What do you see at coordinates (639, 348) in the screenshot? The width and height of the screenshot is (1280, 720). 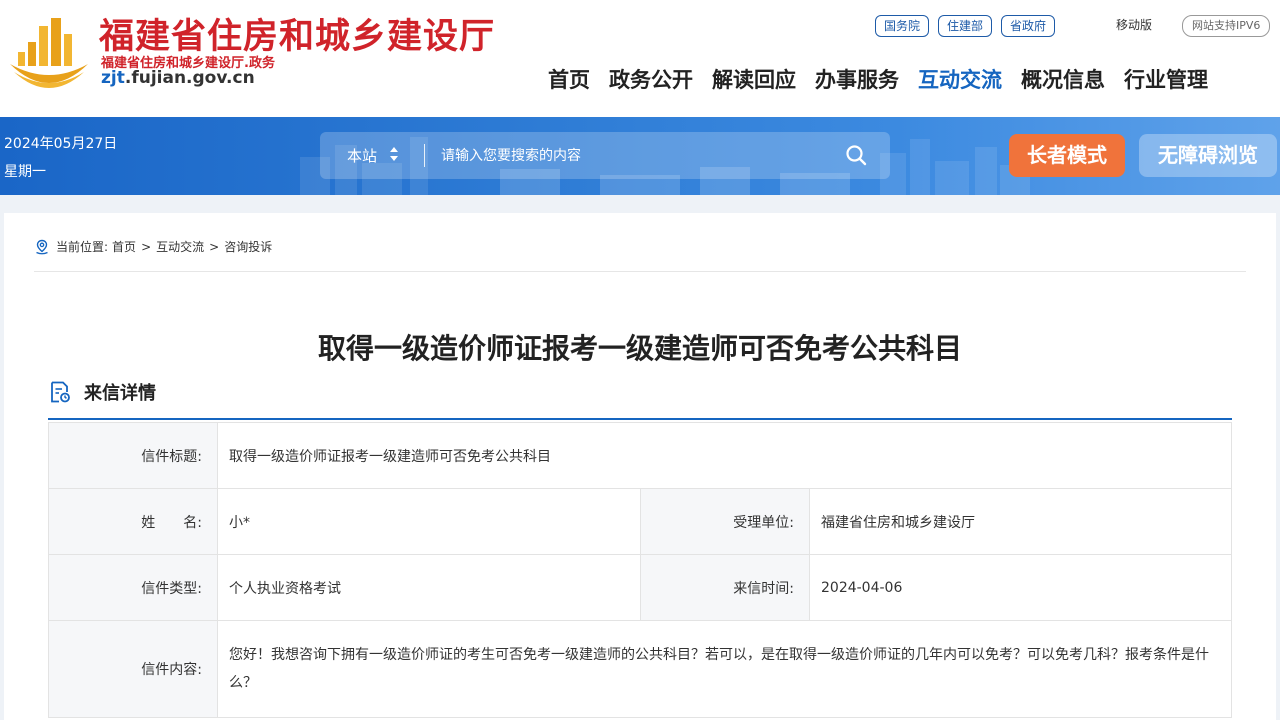 I see `page-title: 取得一级造价师证报考一级建造师可否免考公共科目` at bounding box center [639, 348].